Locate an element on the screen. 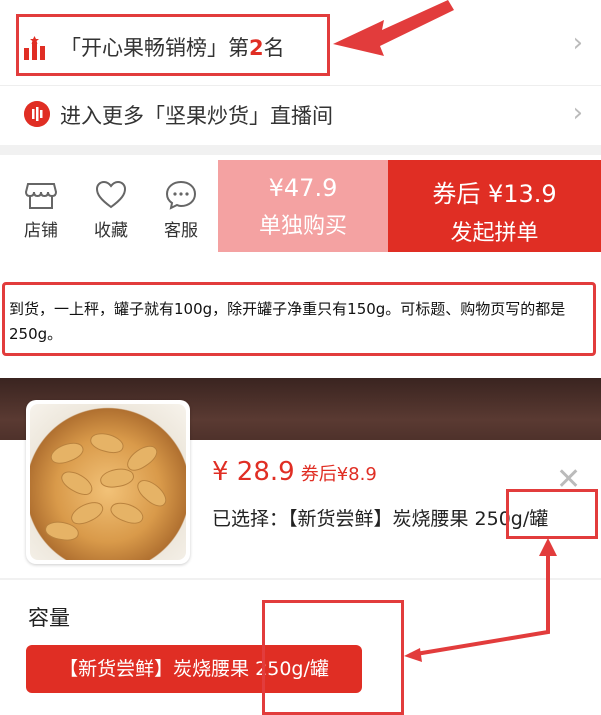  shop-icon is located at coordinates (41, 196).